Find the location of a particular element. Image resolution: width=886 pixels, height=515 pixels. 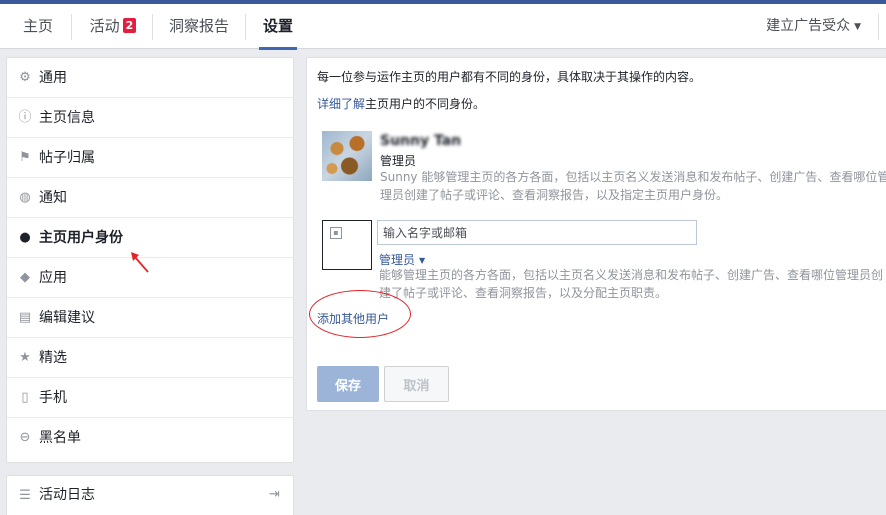

sidebar-item-label: 通用 is located at coordinates (53, 78).